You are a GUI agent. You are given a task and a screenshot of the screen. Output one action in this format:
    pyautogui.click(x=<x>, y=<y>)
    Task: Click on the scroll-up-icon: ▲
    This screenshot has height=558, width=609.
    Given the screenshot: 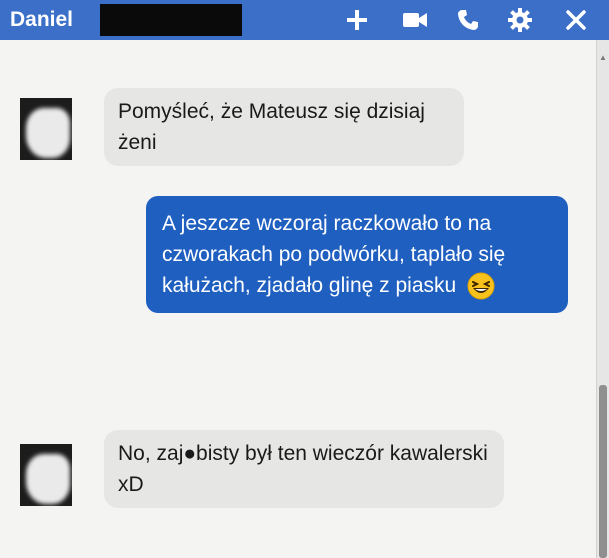 What is the action you would take?
    pyautogui.click(x=603, y=58)
    